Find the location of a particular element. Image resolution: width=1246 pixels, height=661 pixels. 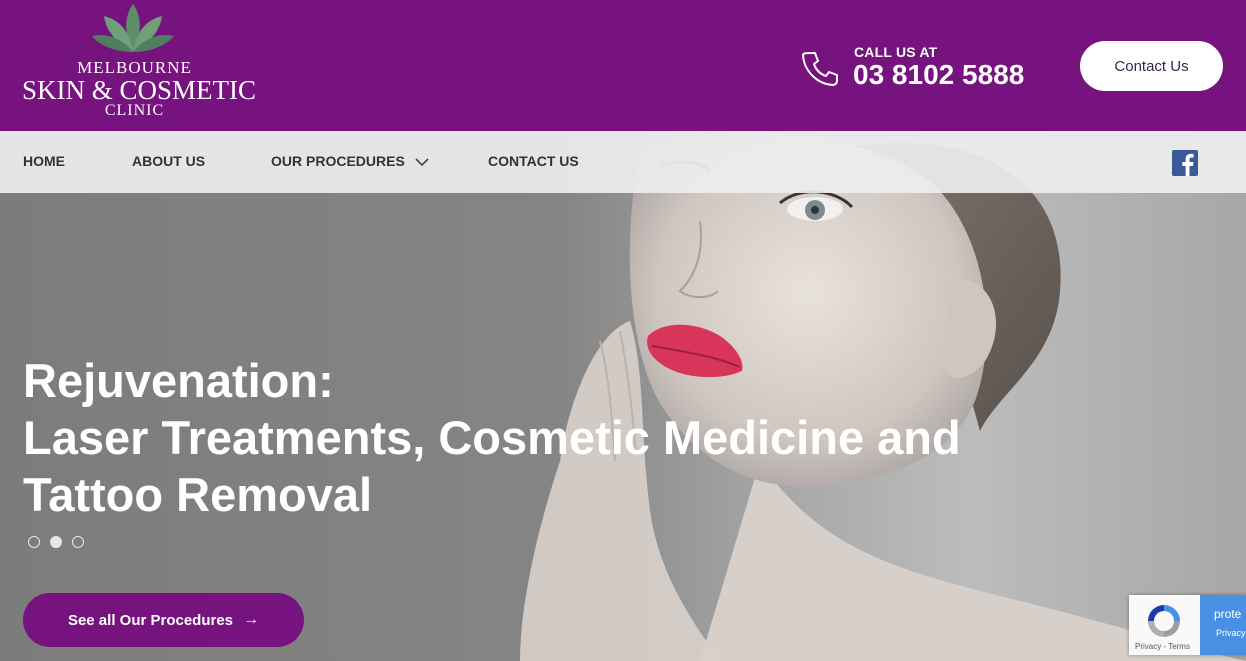

recaptcha-icon is located at coordinates (1164, 621).